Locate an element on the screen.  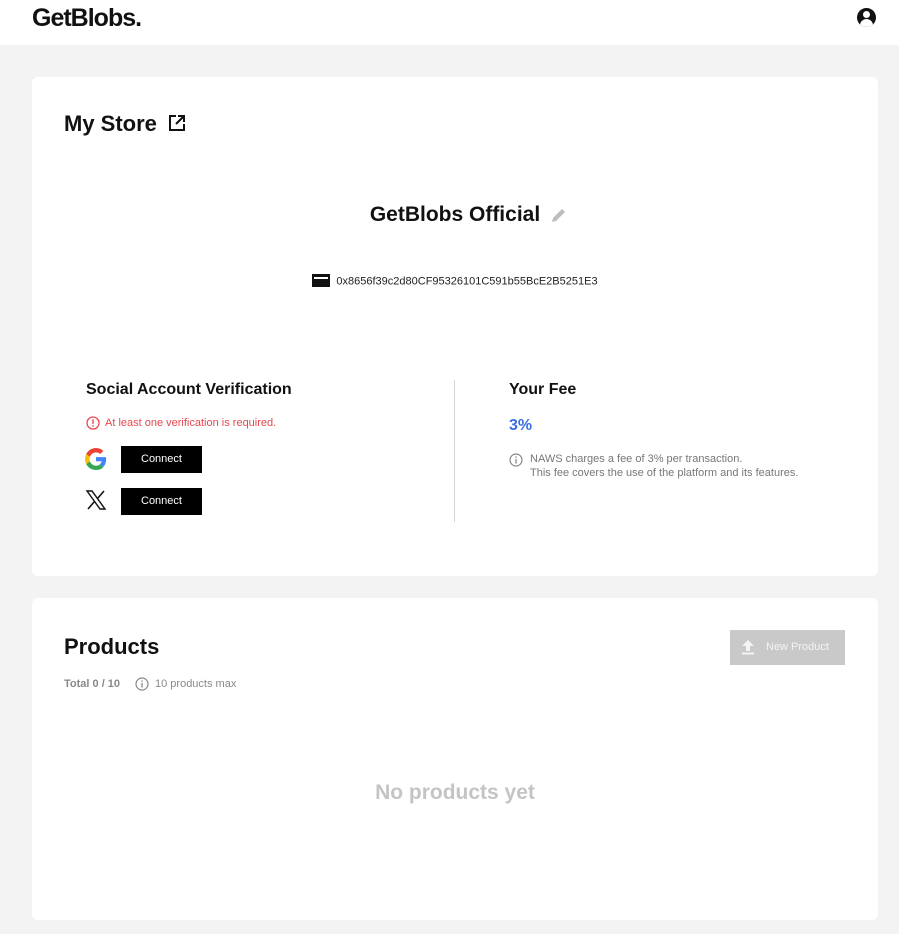
new-product-label: New Product is located at coordinates (797, 647).